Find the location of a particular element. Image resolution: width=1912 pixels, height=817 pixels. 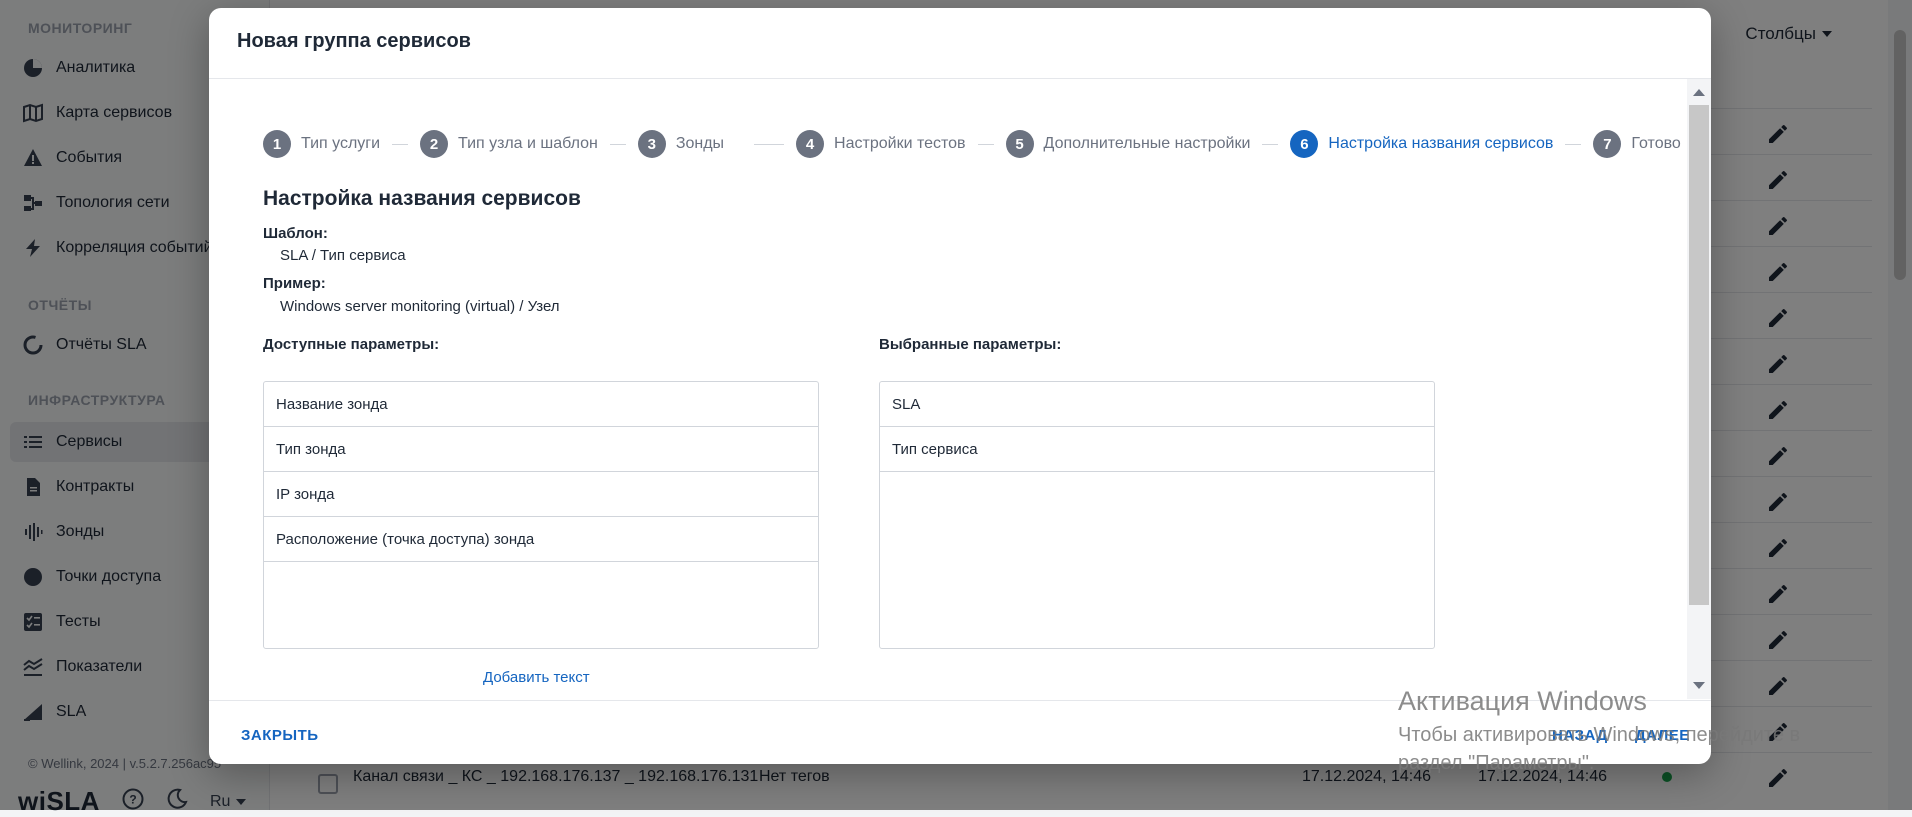

available-params-label: Доступные параметры: is located at coordinates (351, 344).